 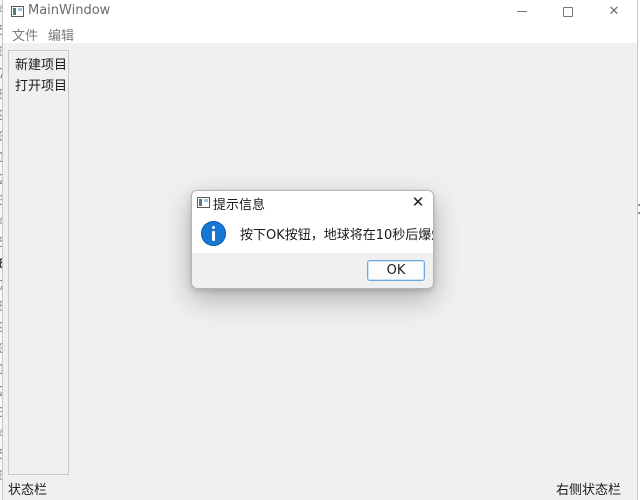 What do you see at coordinates (17, 11) in the screenshot?
I see `app-icon` at bounding box center [17, 11].